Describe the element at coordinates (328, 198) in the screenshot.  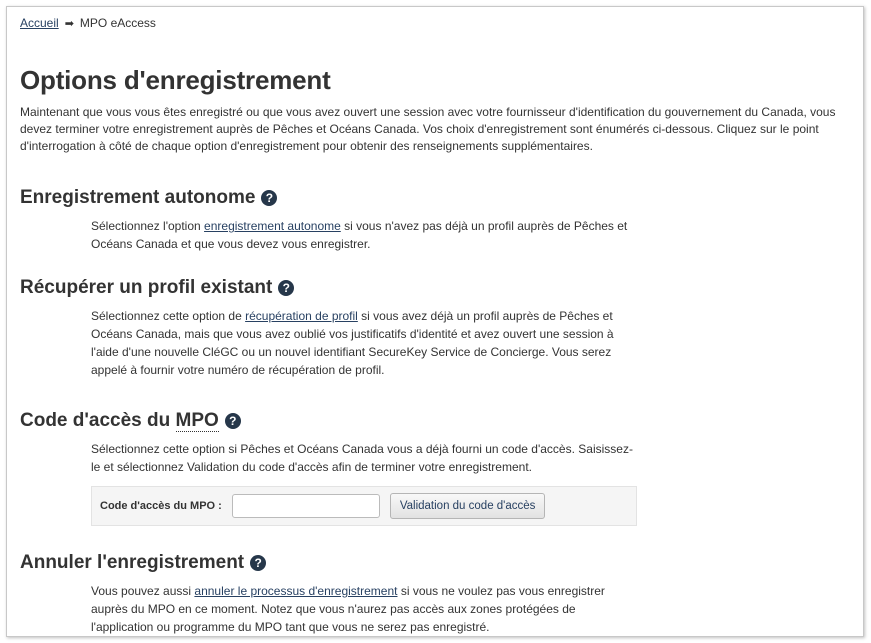
I see `section-heading: Enregistrement autonome ?` at that location.